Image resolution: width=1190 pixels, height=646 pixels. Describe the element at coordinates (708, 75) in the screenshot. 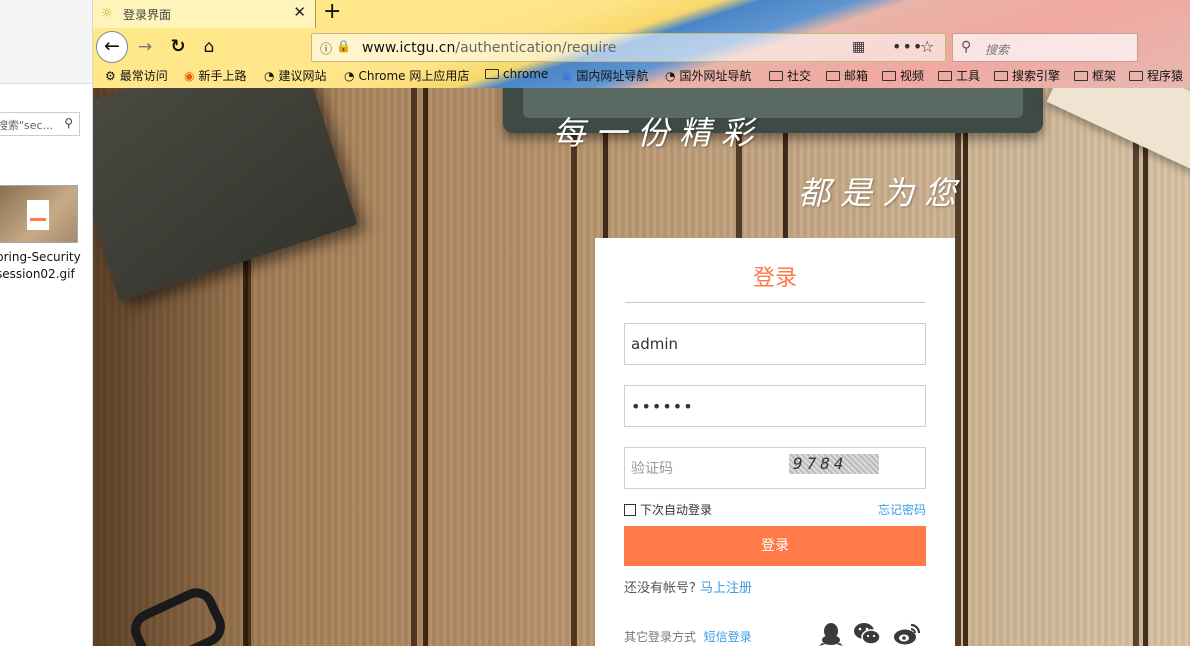

I see `bookmark-foreign-nav: ◔ 国外网址导航` at that location.